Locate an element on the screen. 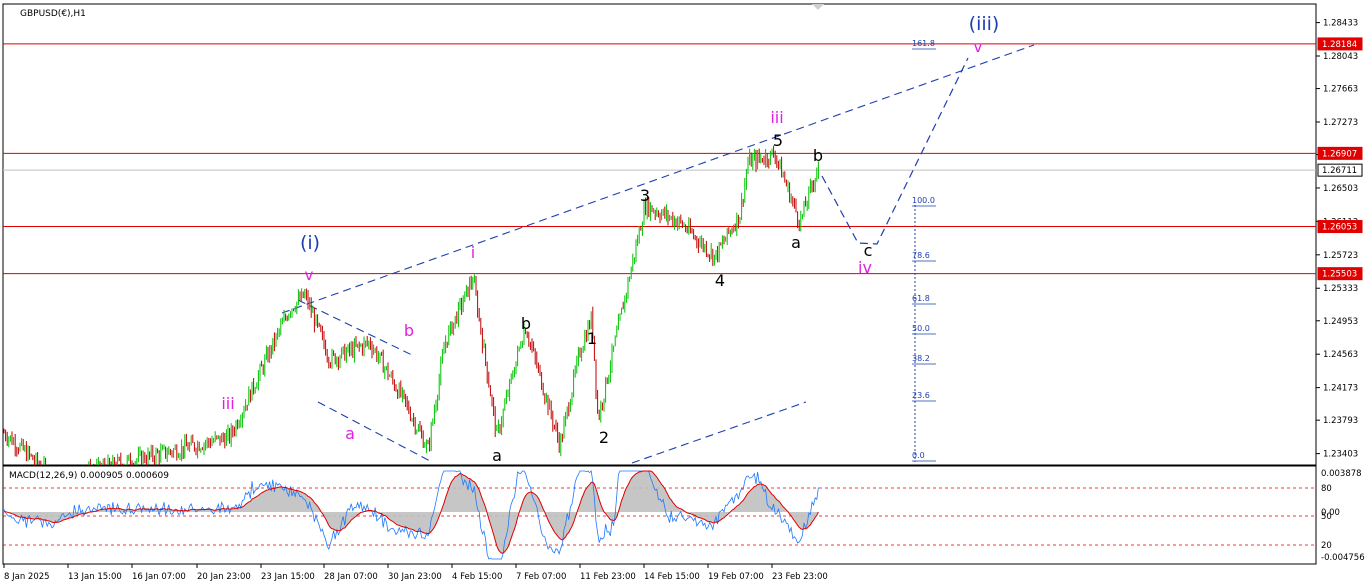 The height and width of the screenshot is (588, 1366). time-label: 20 Jan 23:00 is located at coordinates (224, 577).